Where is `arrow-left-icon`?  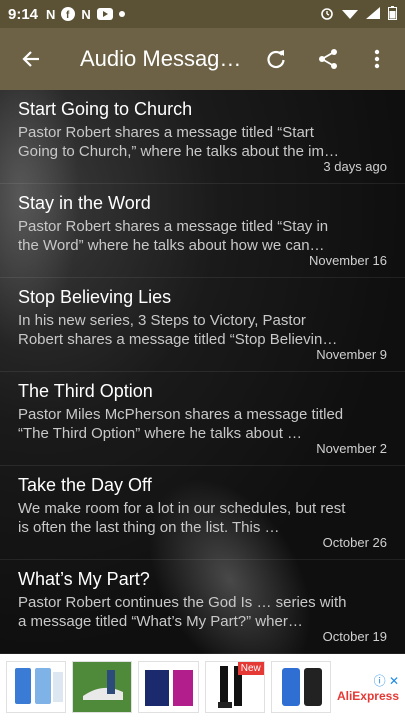 arrow-left-icon is located at coordinates (30, 59).